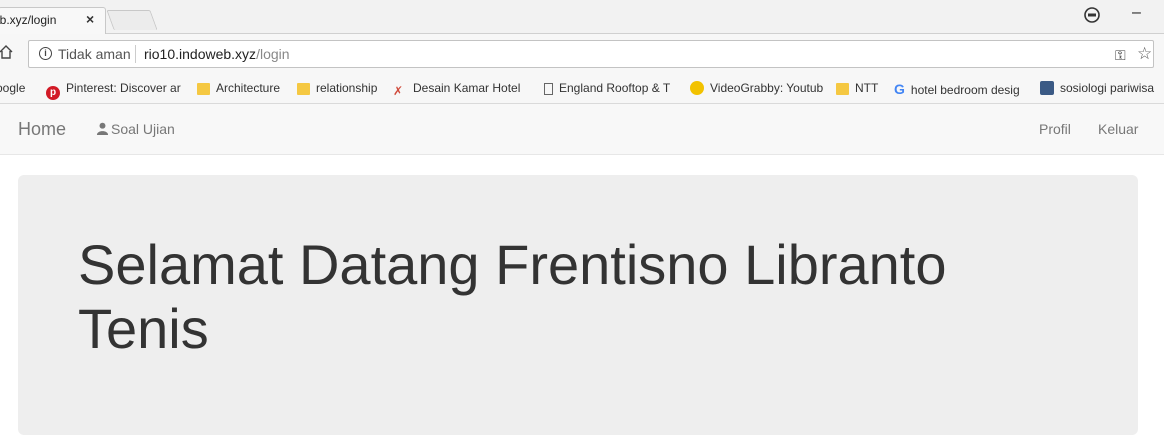 The width and height of the screenshot is (1164, 435). I want to click on bookmark-england-rooftop: England Rooftop & T, so click(607, 88).